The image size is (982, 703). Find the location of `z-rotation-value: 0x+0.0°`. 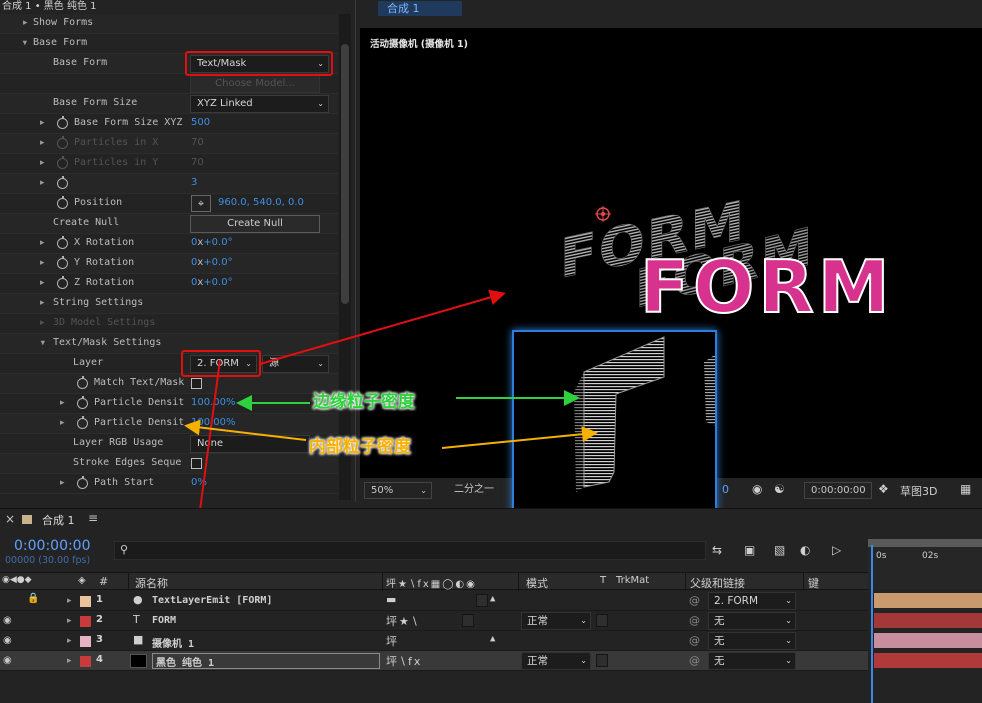

z-rotation-value: 0x+0.0° is located at coordinates (212, 282).